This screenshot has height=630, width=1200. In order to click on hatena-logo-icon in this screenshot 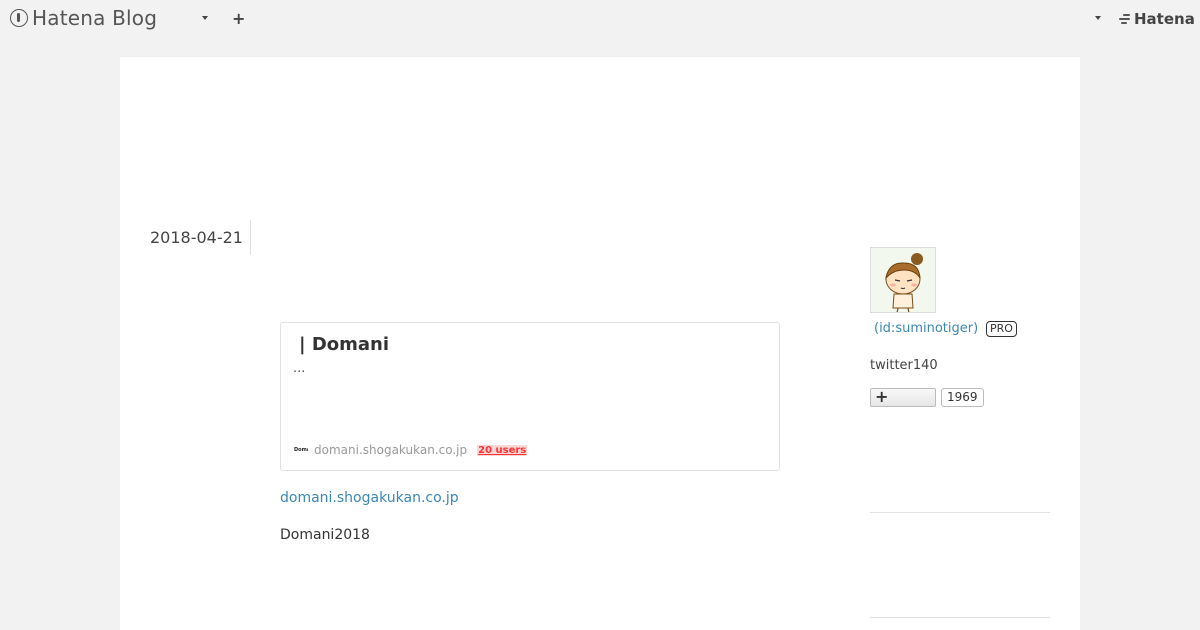, I will do `click(1125, 19)`.